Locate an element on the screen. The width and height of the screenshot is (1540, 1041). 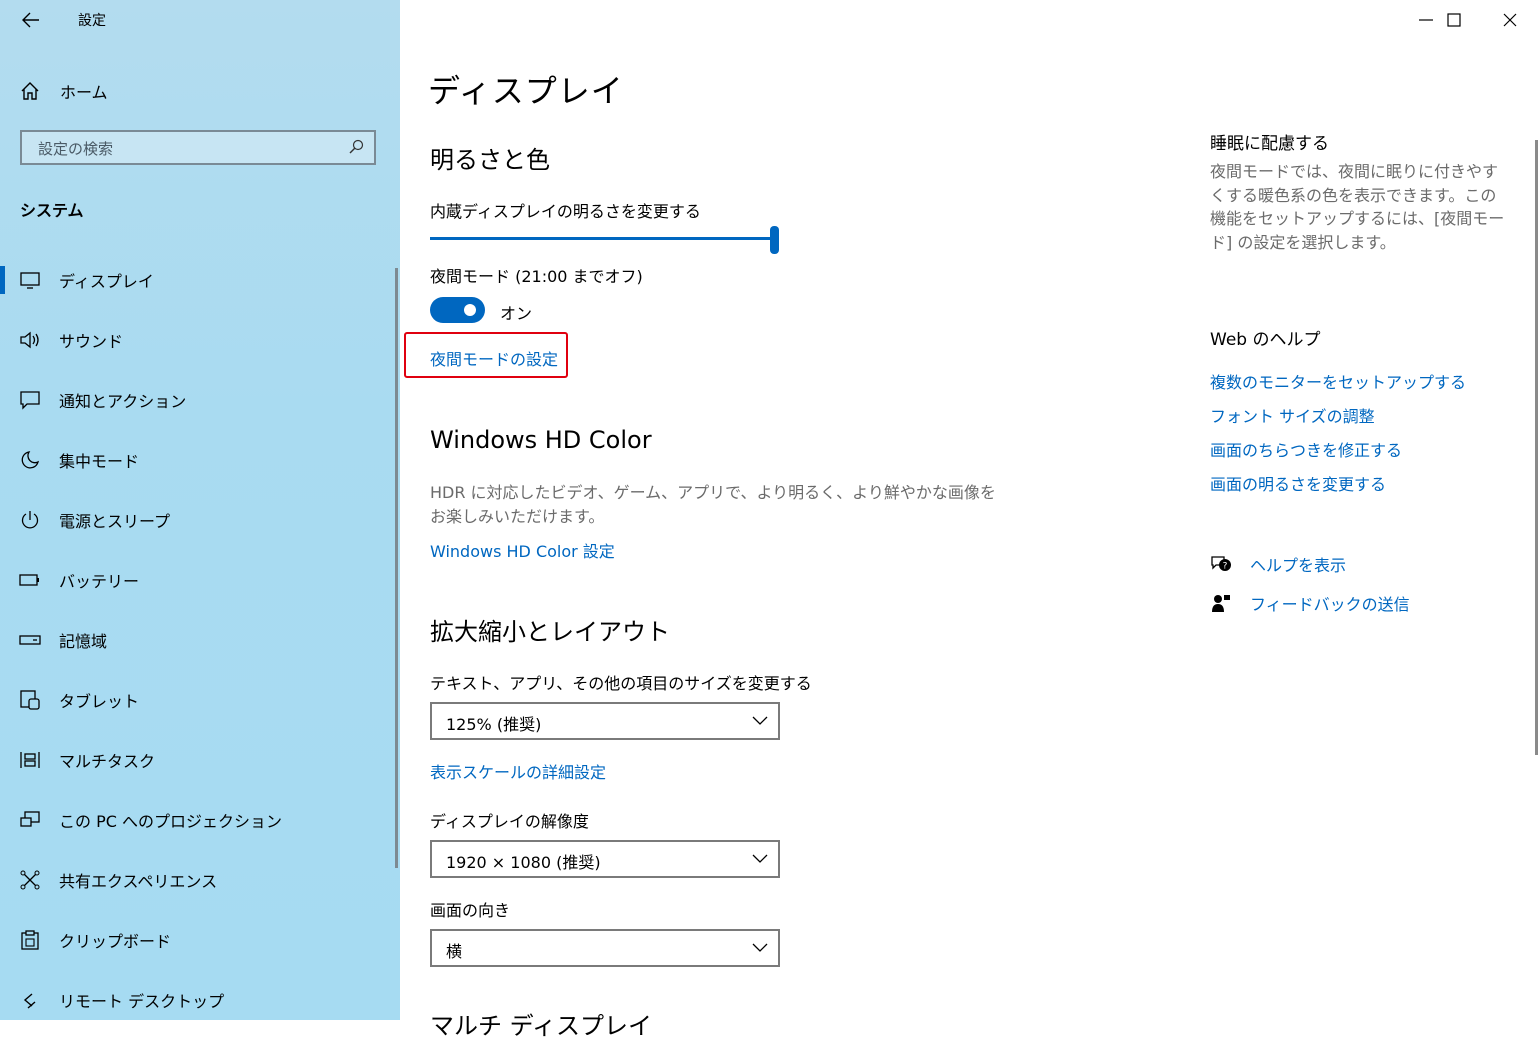
home-link: ホーム is located at coordinates (200, 91).